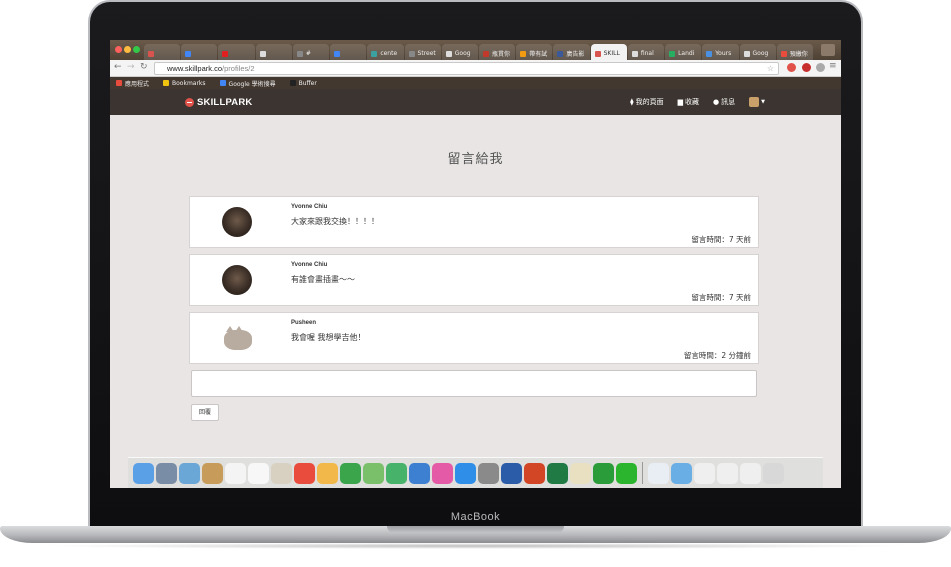 This screenshot has width=951, height=567. What do you see at coordinates (422, 52) in the screenshot?
I see `browser-tab: Street` at bounding box center [422, 52].